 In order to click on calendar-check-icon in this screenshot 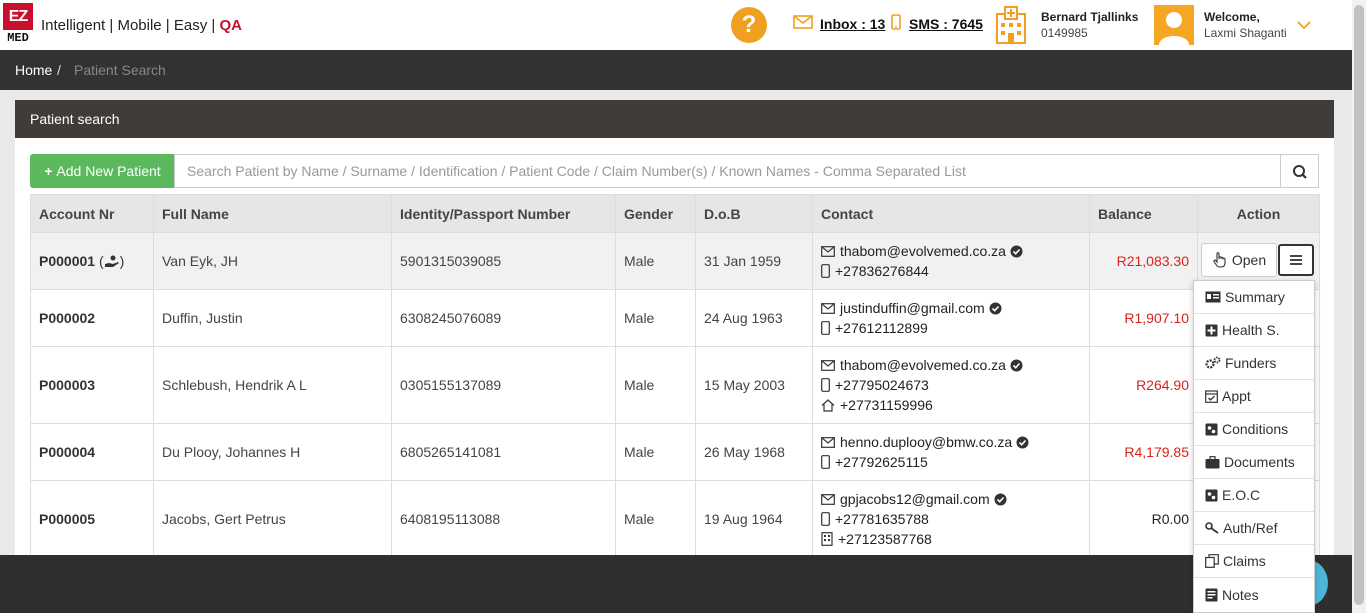, I will do `click(1211, 396)`.